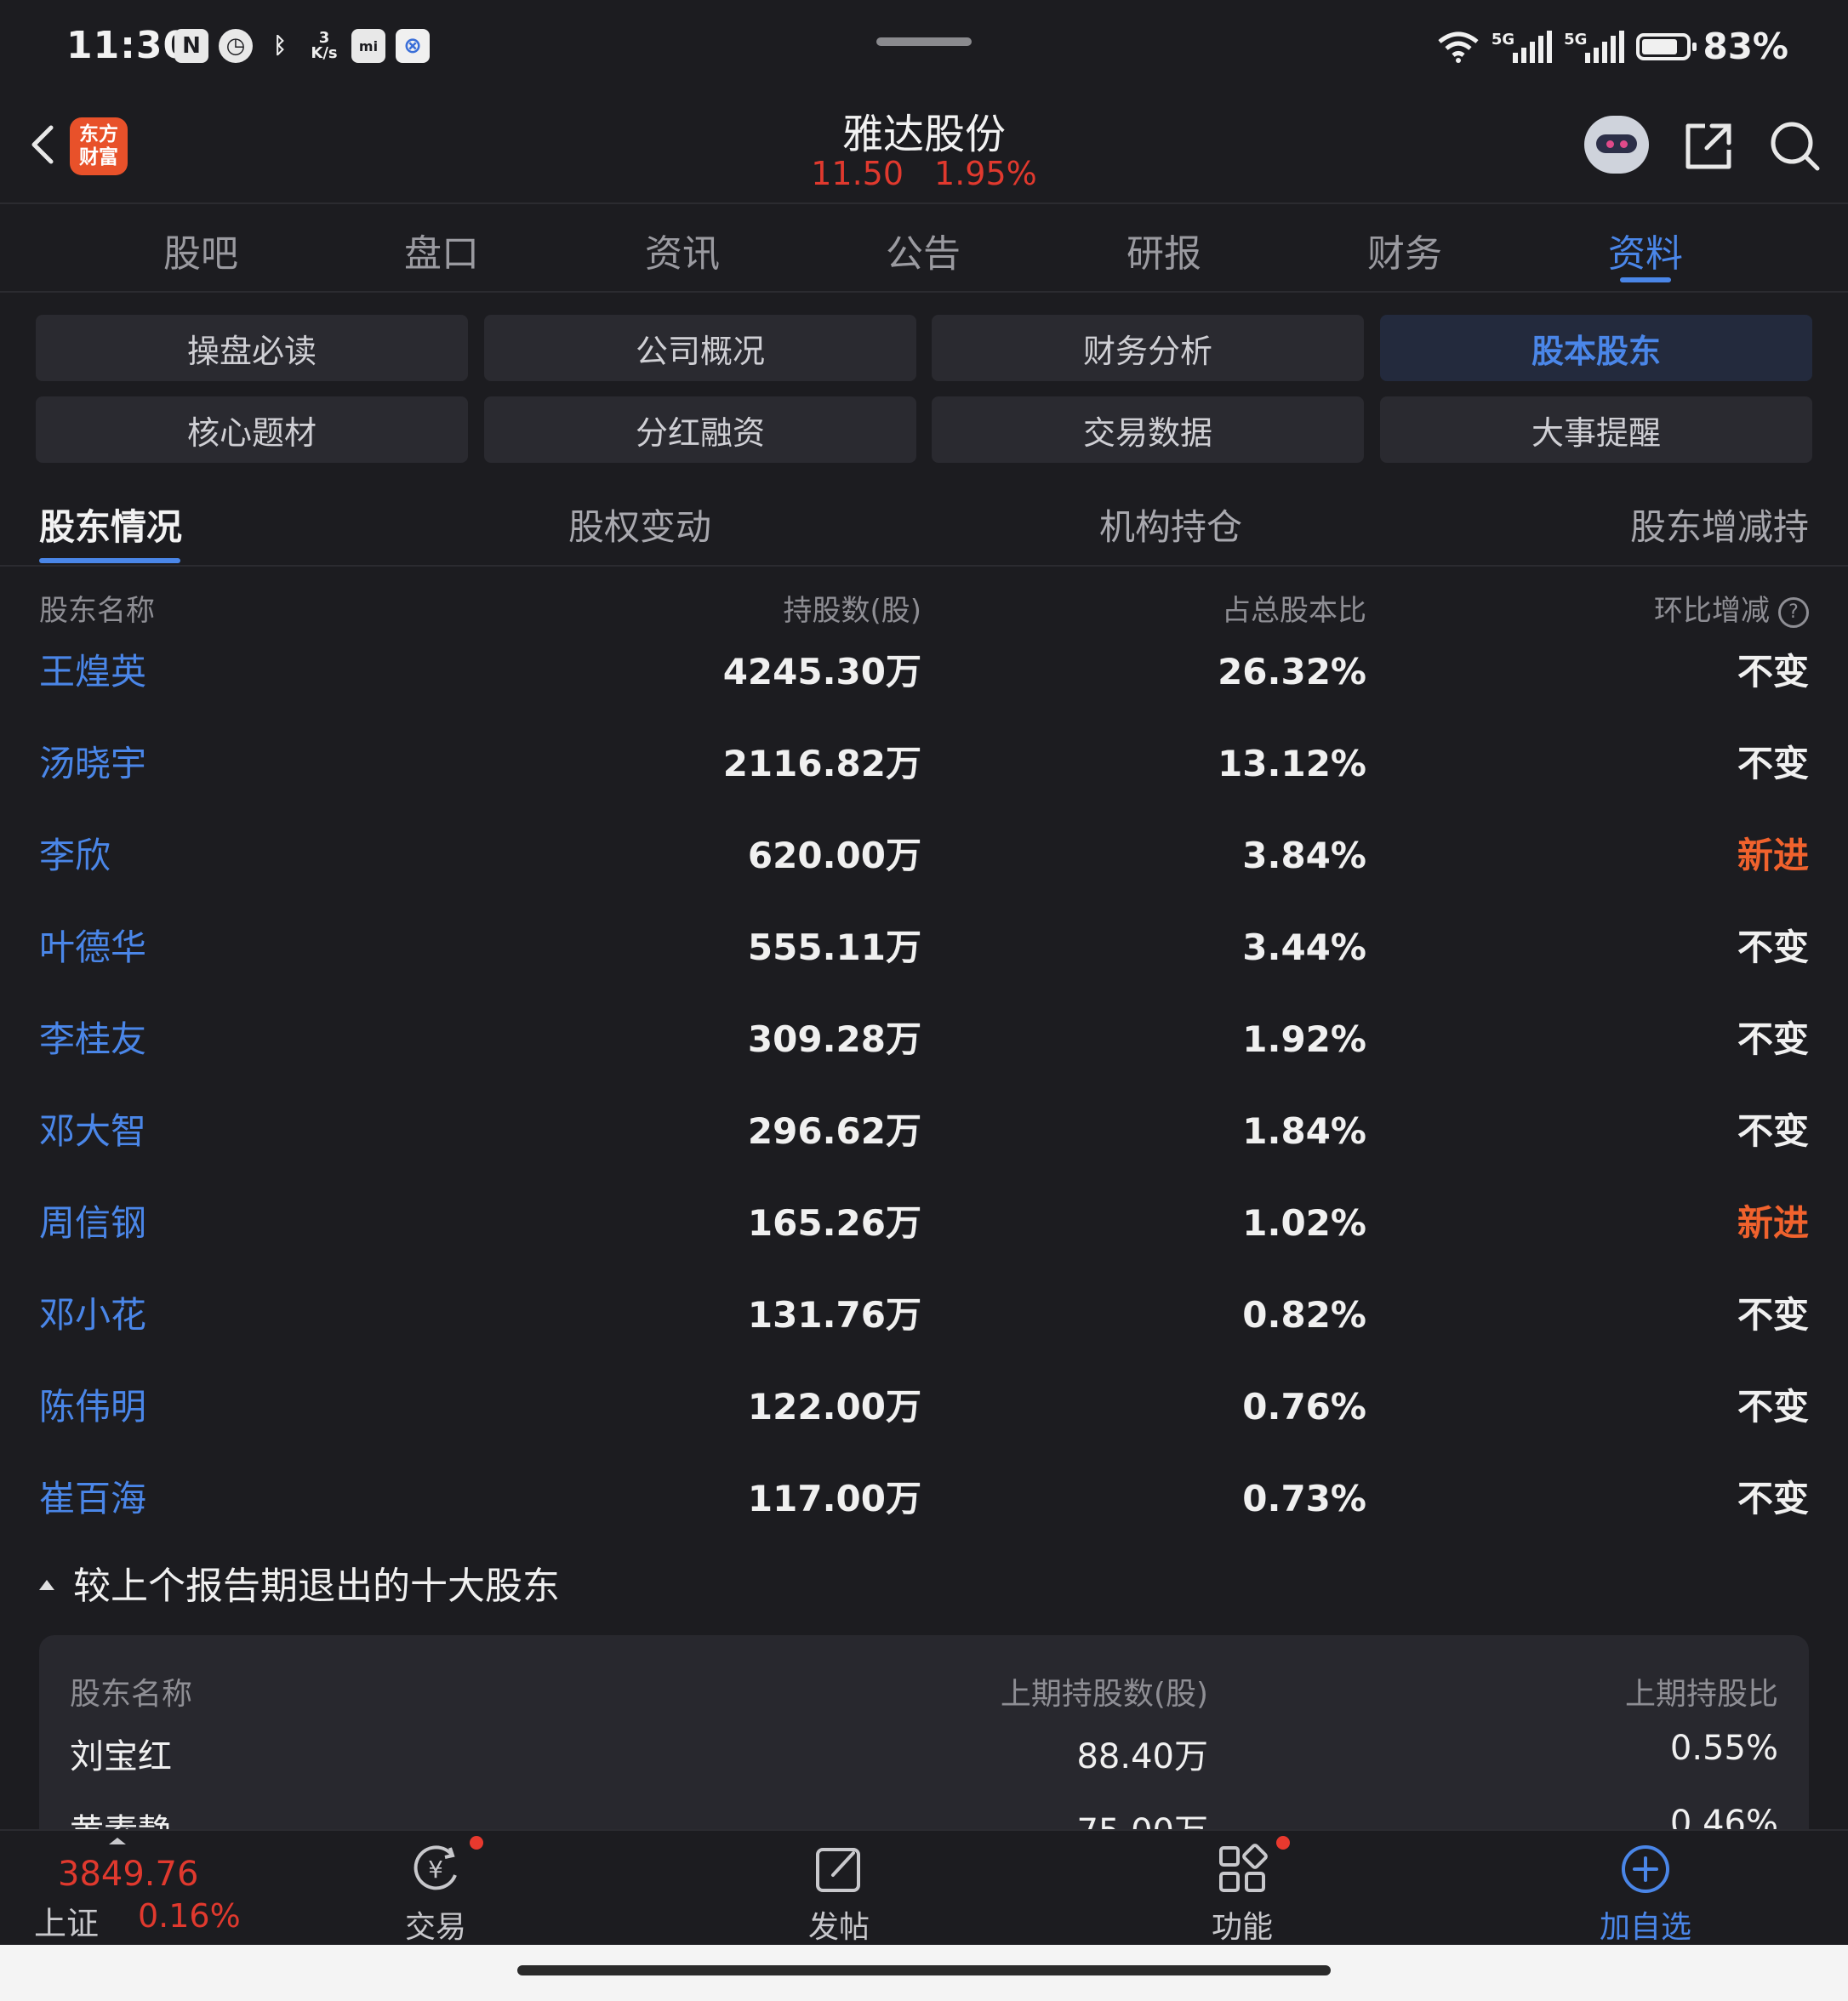 The image size is (1848, 2001). Describe the element at coordinates (700, 429) in the screenshot. I see `sub-button-dividends: 分红融资` at that location.